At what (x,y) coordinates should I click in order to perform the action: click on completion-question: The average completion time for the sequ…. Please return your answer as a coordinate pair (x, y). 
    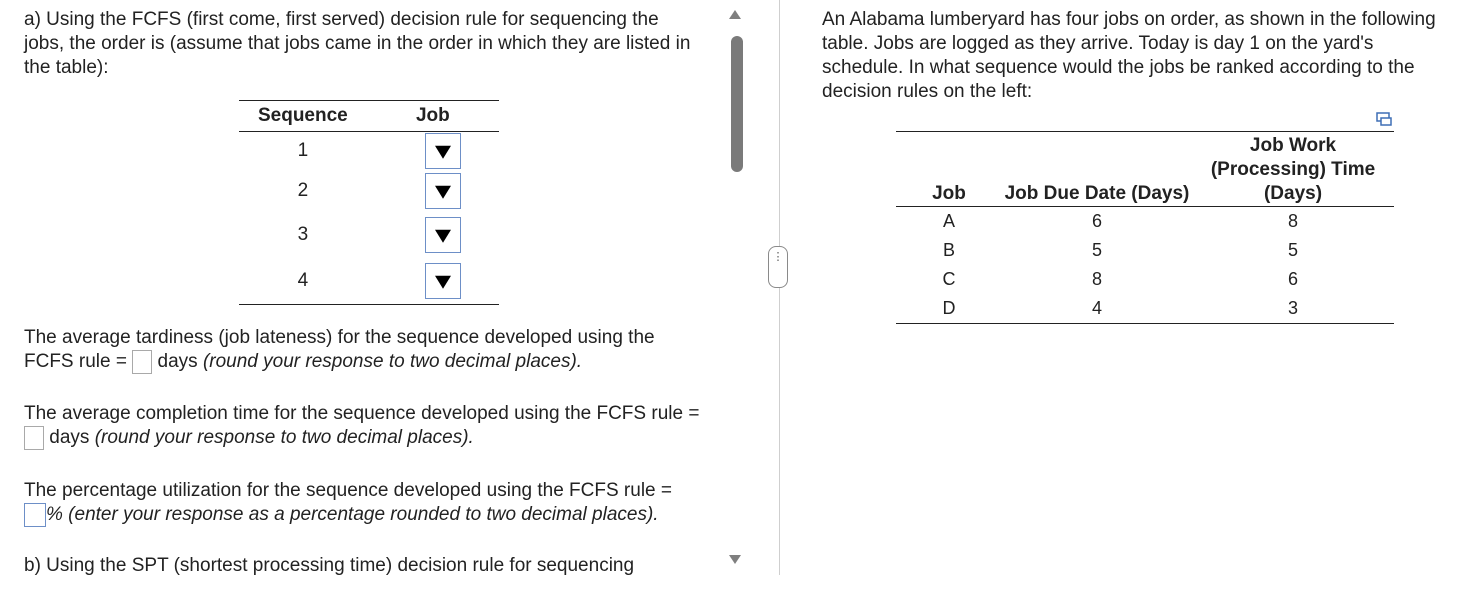
    Looking at the image, I should click on (364, 426).